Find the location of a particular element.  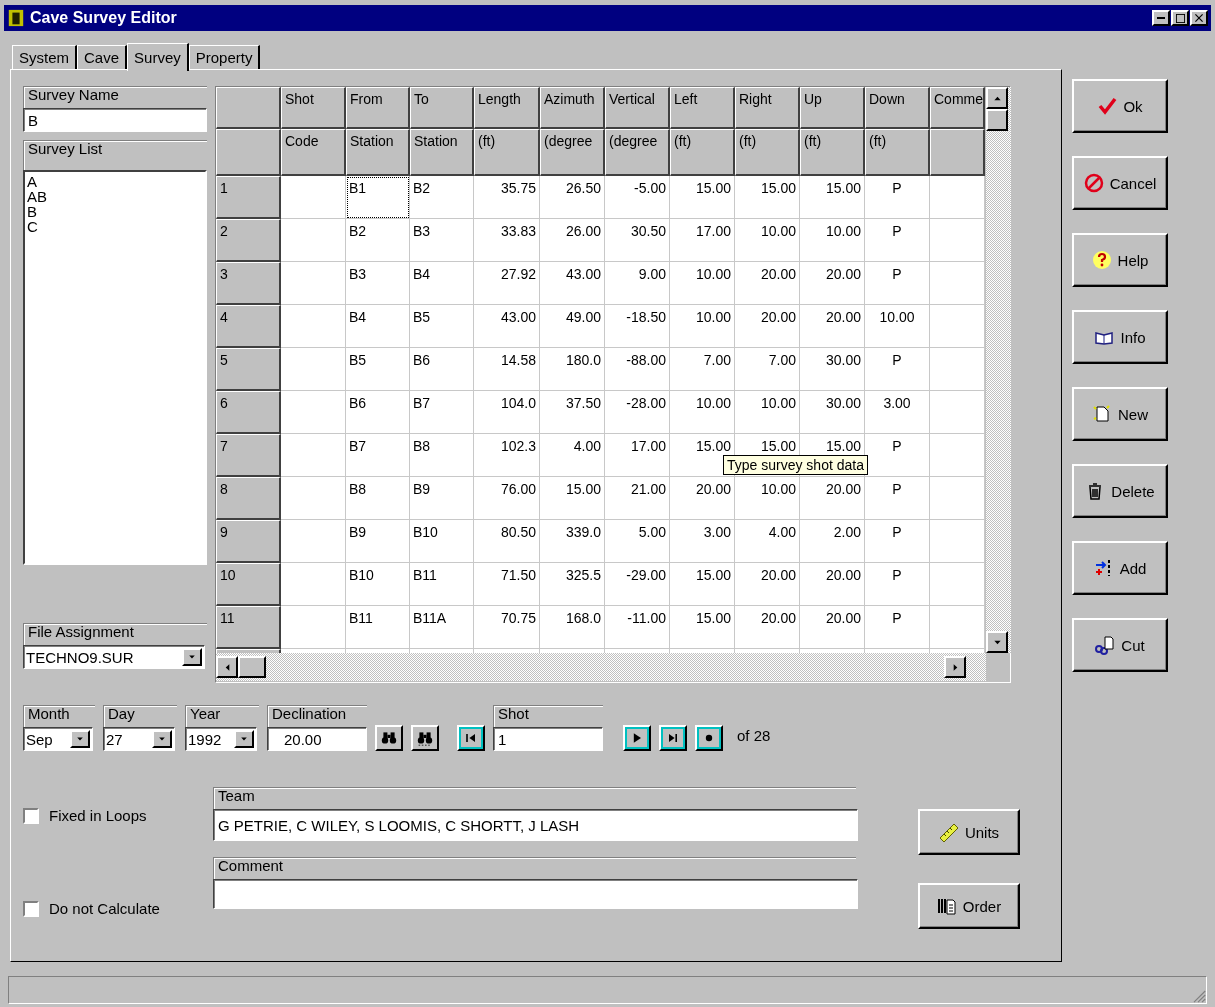

table-cell: 180.0 is located at coordinates (583, 360).